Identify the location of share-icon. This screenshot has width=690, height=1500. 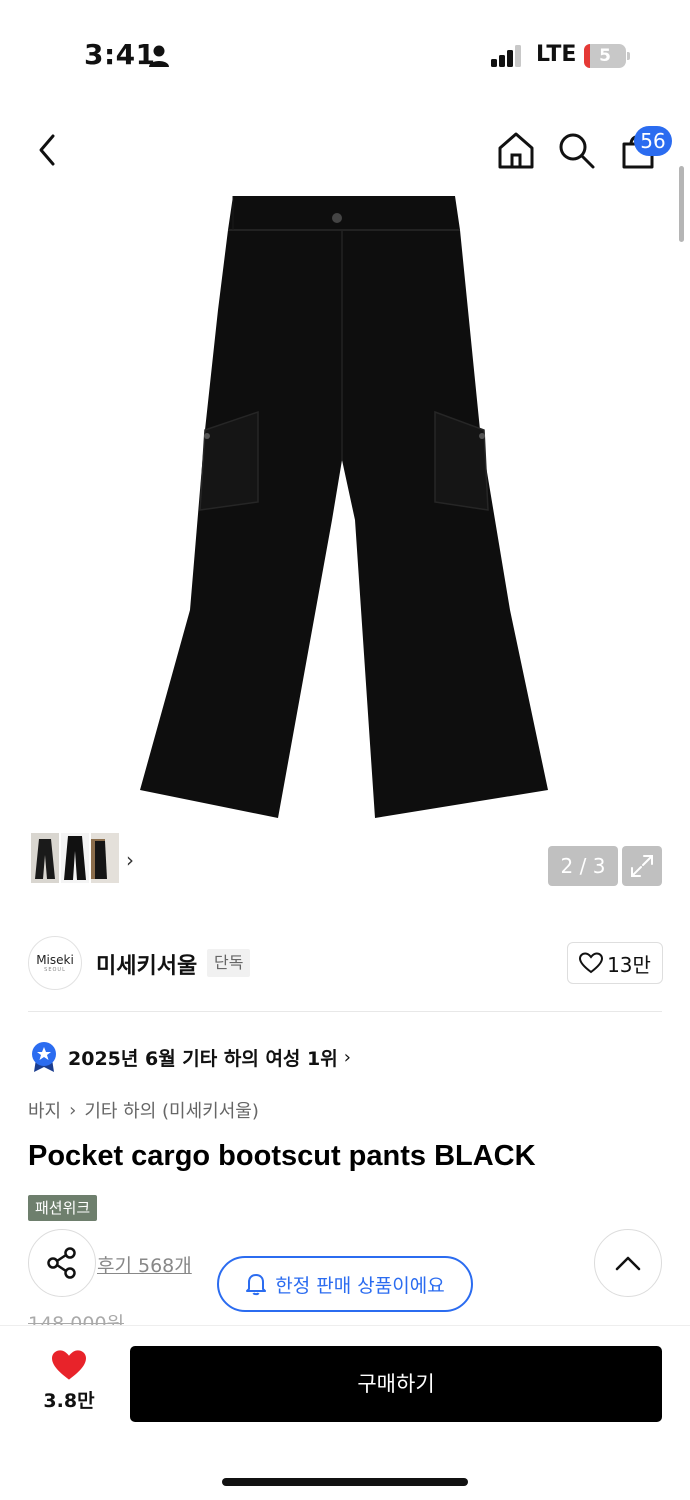
(61, 1263).